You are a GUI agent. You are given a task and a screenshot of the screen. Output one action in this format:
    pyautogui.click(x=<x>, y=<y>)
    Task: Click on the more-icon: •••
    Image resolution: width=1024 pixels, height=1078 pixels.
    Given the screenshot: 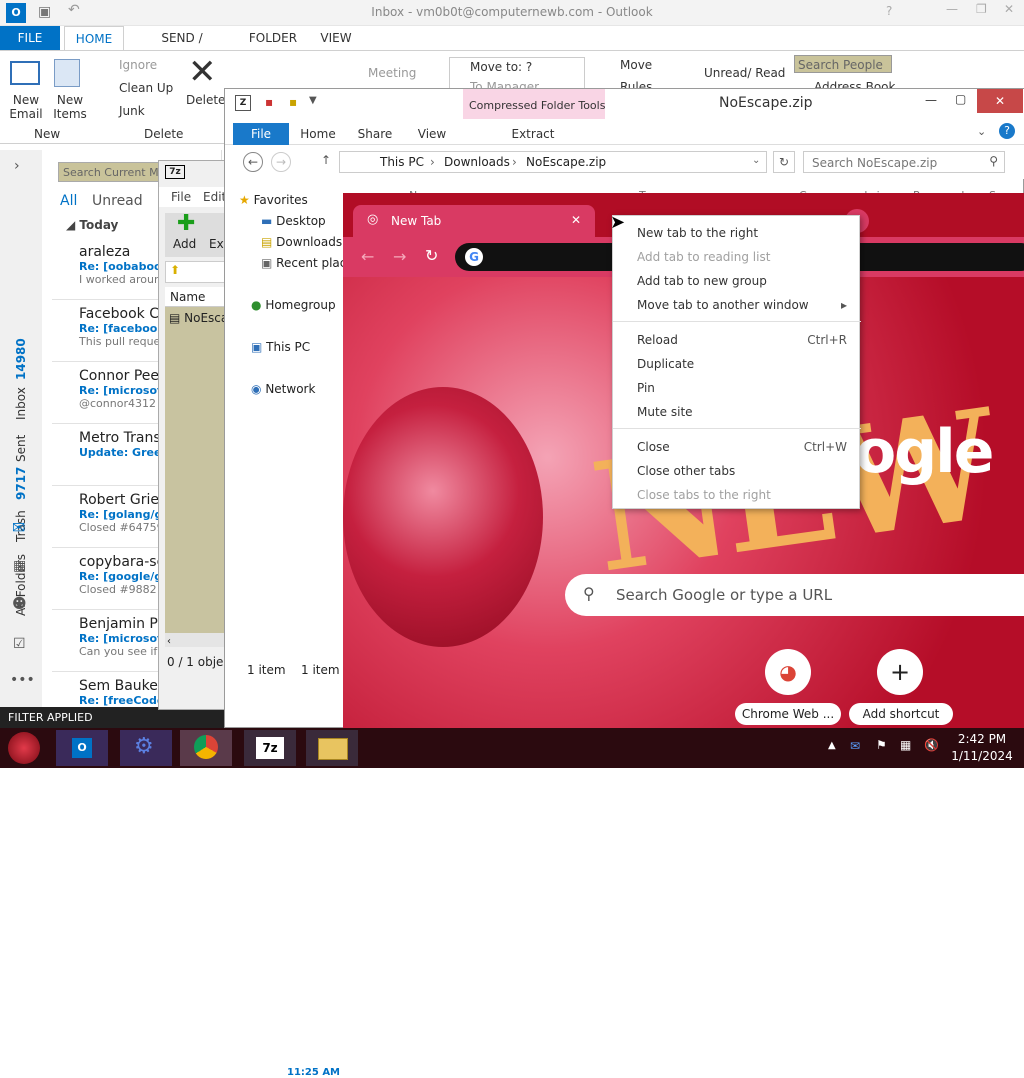 What is the action you would take?
    pyautogui.click(x=22, y=680)
    